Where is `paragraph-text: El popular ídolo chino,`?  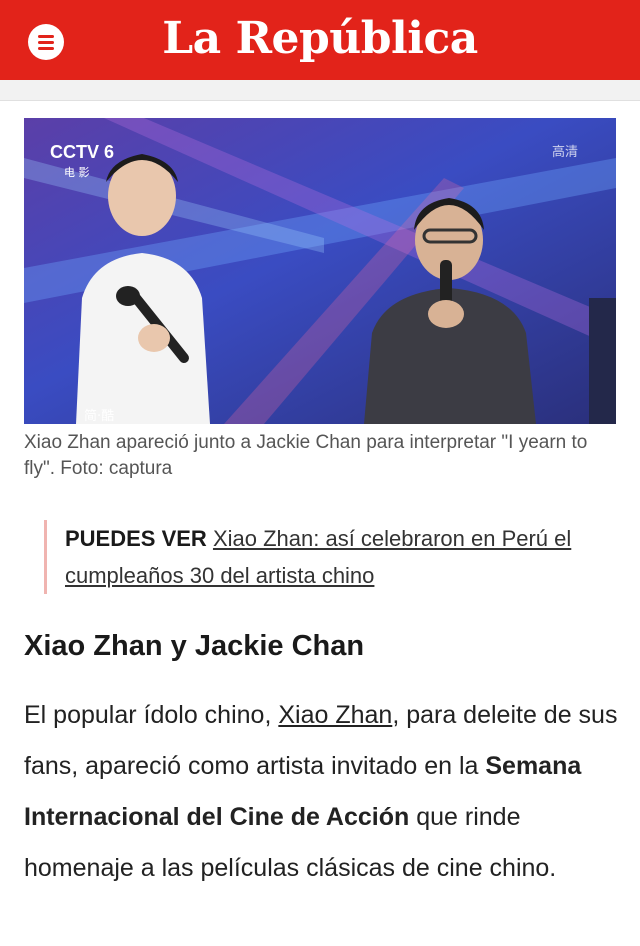
paragraph-text: El popular ídolo chino, is located at coordinates (151, 715).